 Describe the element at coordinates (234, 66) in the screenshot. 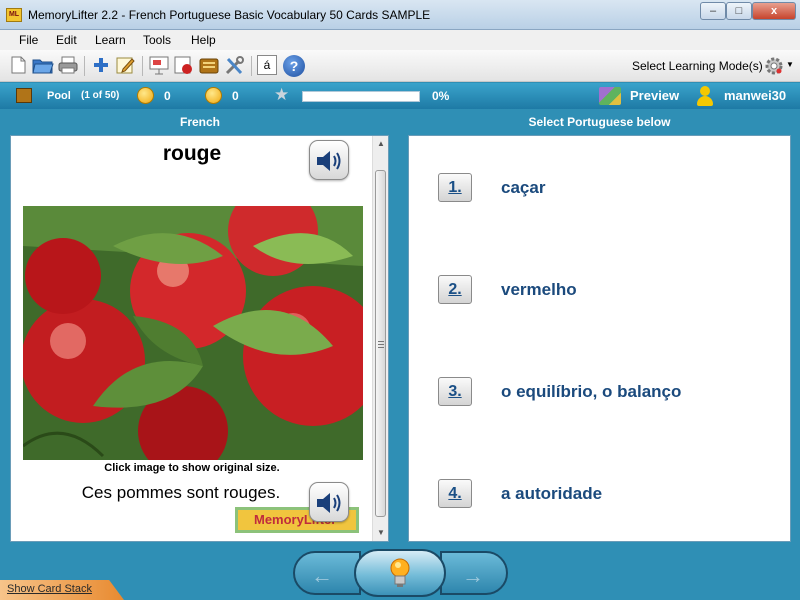

I see `tools-icon` at that location.